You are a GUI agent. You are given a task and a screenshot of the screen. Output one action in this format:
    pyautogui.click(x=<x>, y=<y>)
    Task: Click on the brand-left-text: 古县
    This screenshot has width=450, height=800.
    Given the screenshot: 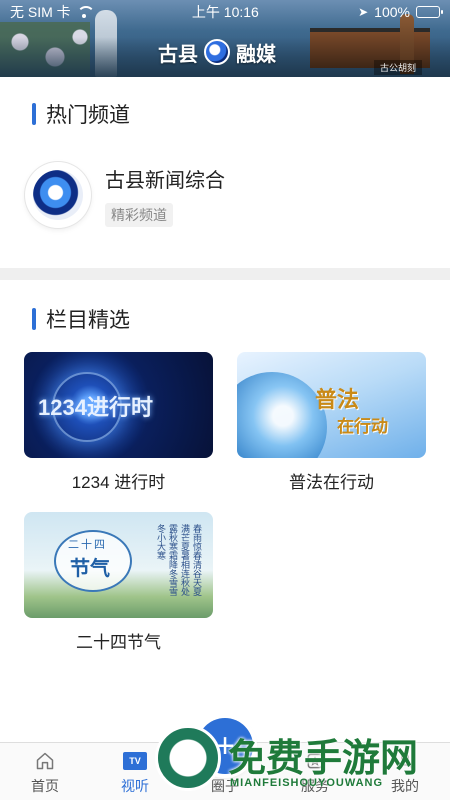 What is the action you would take?
    pyautogui.click(x=178, y=53)
    